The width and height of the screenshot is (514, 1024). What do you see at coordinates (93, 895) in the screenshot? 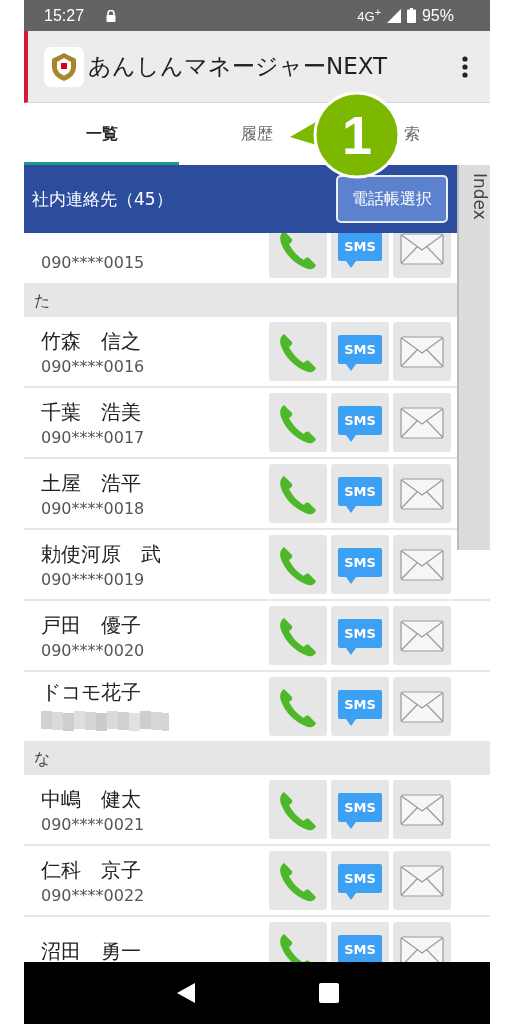
I see `phone-number: 090****0022` at bounding box center [93, 895].